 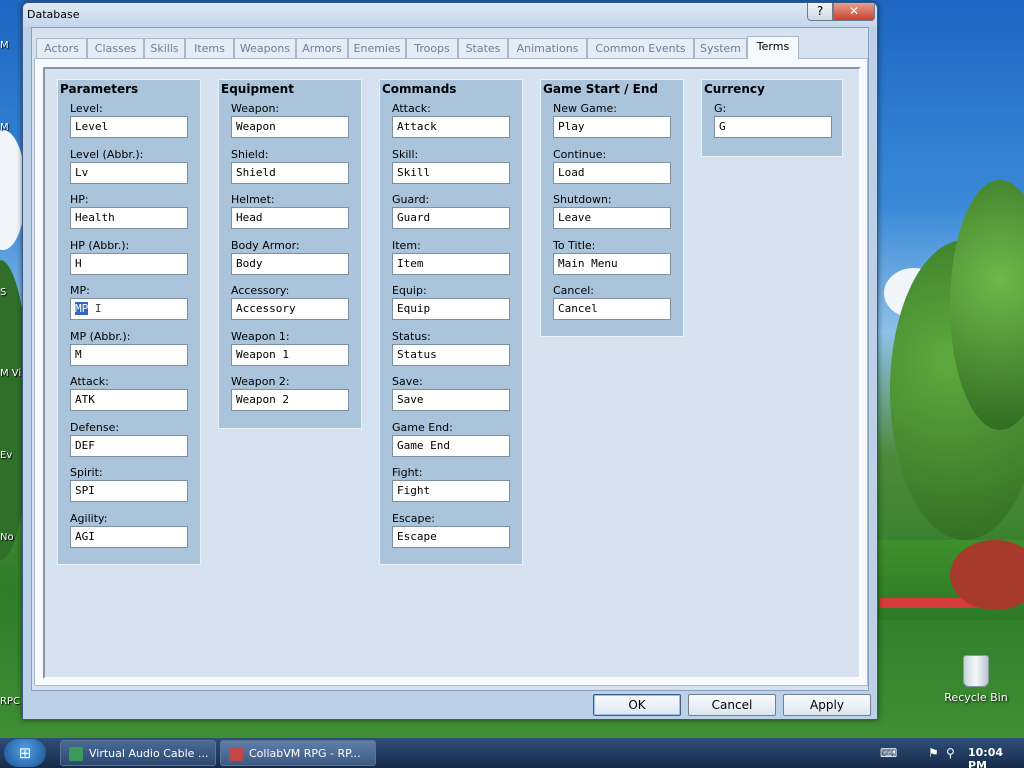 What do you see at coordinates (953, 753) in the screenshot?
I see `search-icon: ⚲` at bounding box center [953, 753].